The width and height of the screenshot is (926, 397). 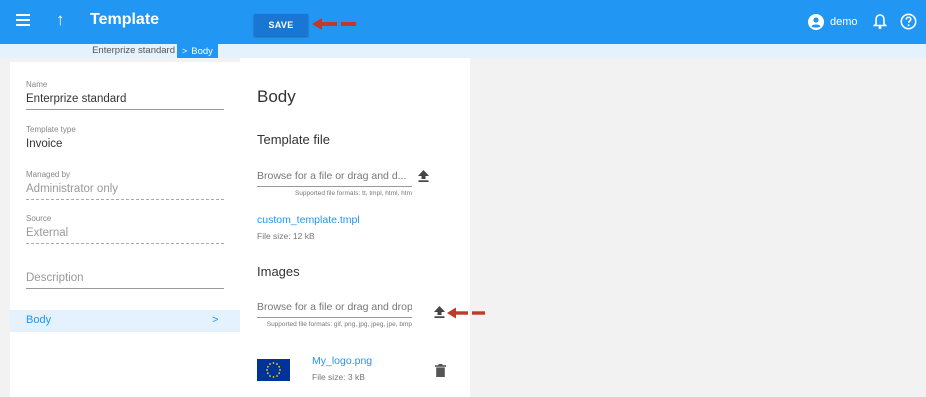 What do you see at coordinates (844, 22) in the screenshot?
I see `user-name: demo` at bounding box center [844, 22].